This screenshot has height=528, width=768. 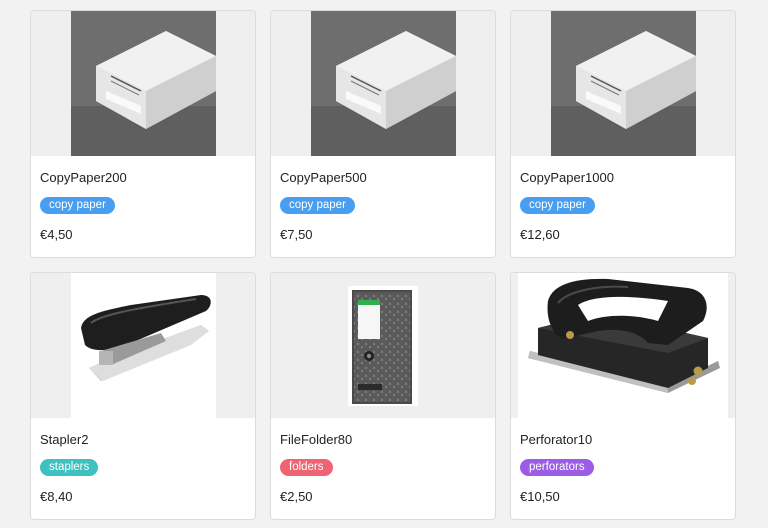 I want to click on stapler-image, so click(x=143, y=345).